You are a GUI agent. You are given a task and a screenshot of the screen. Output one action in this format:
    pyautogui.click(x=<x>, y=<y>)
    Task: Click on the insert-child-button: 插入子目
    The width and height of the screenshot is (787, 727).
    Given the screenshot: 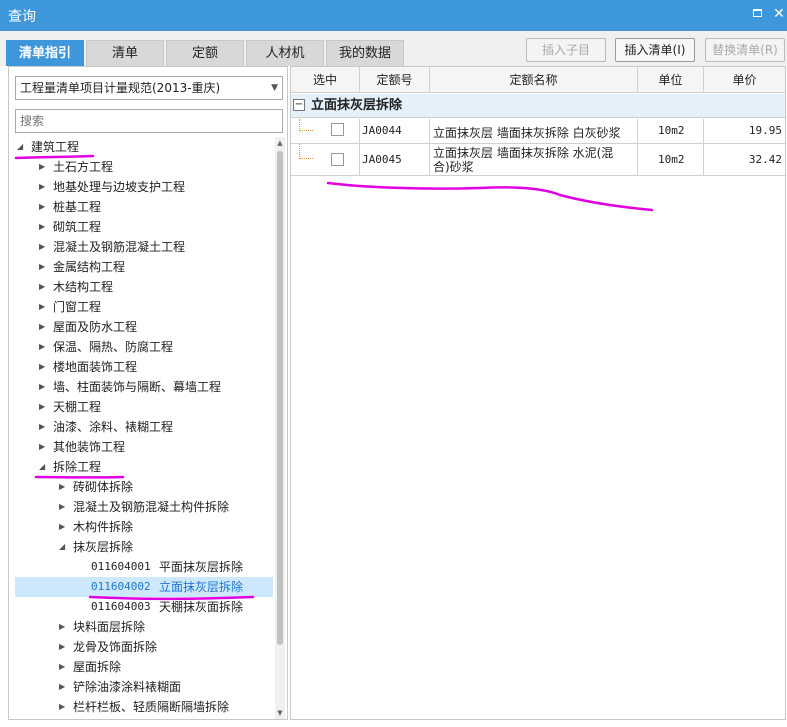 What is the action you would take?
    pyautogui.click(x=566, y=50)
    